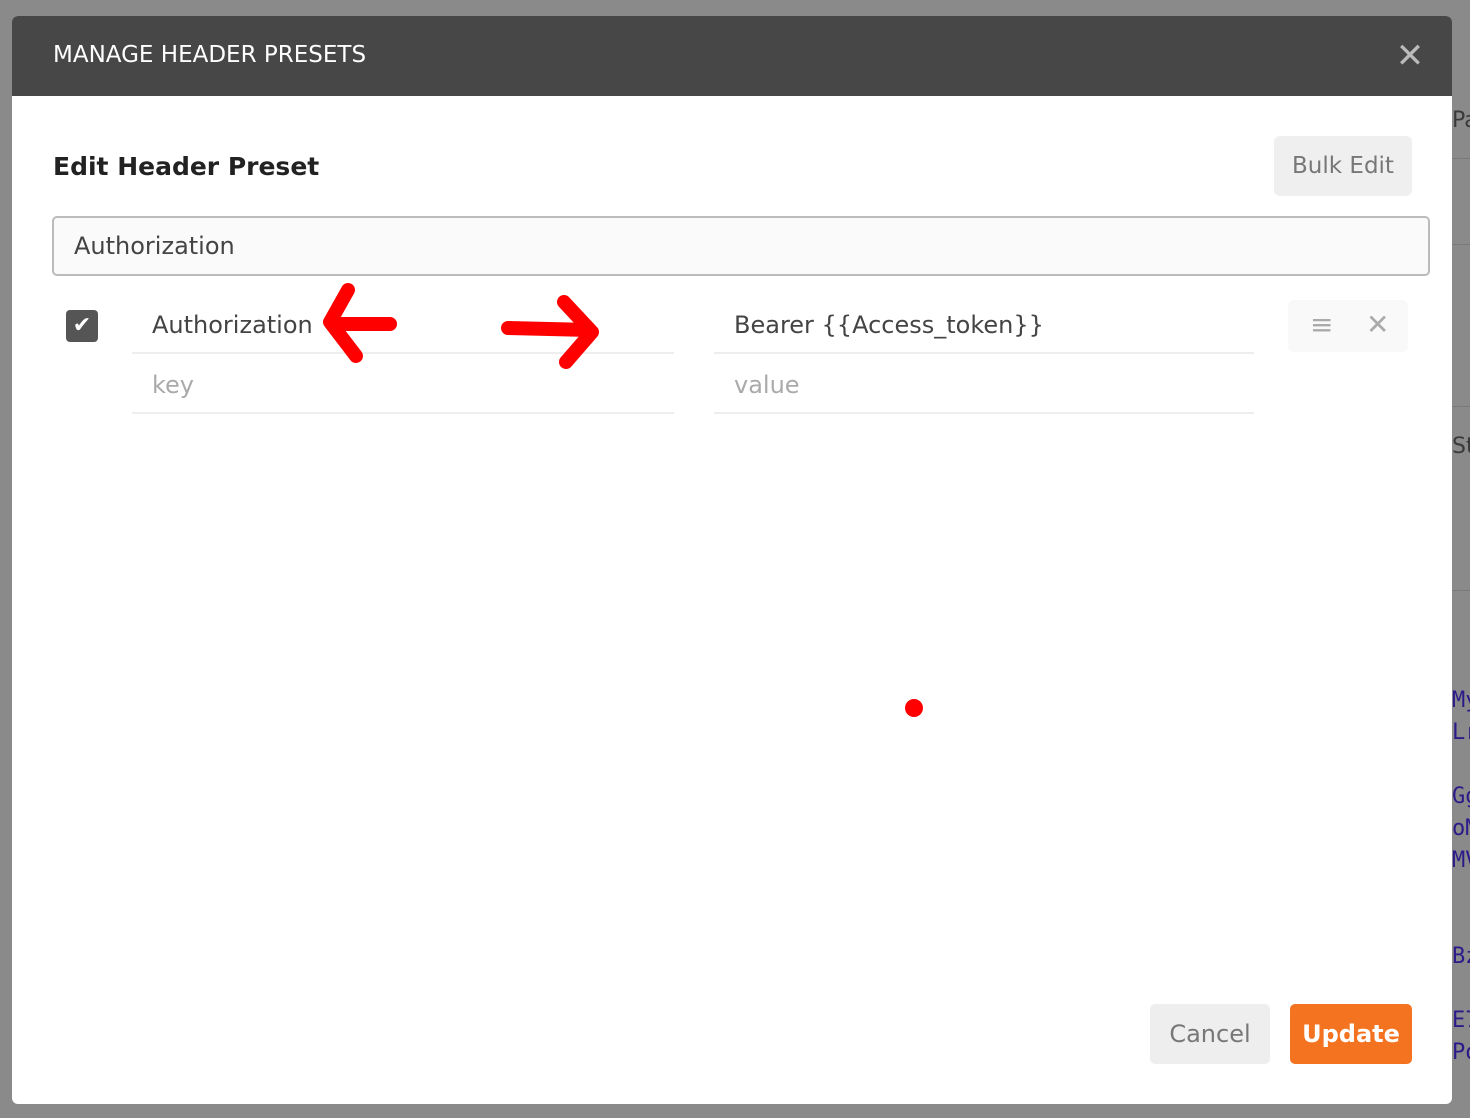 The height and width of the screenshot is (1118, 1470). Describe the element at coordinates (210, 55) in the screenshot. I see `modal-title: MANAGE HEADER PRESETS` at that location.